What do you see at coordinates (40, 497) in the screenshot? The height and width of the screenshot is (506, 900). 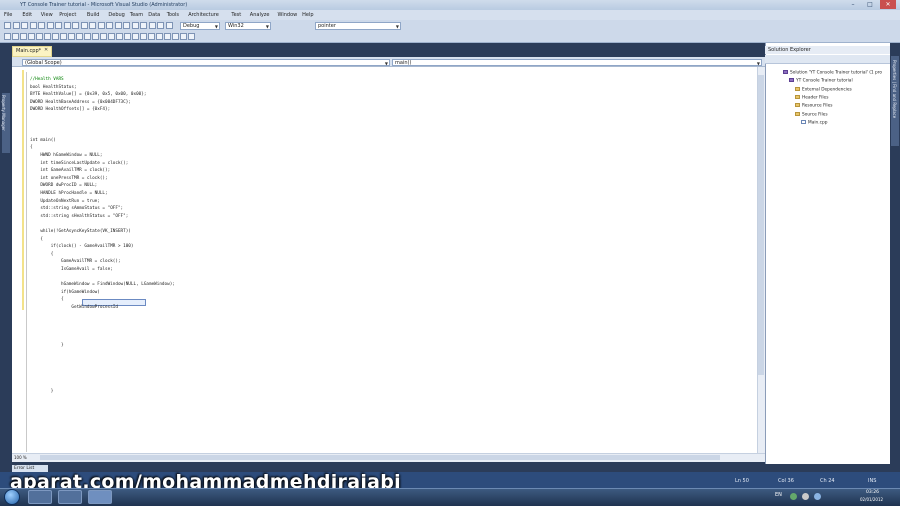 I see `taskbar-app-explorer` at bounding box center [40, 497].